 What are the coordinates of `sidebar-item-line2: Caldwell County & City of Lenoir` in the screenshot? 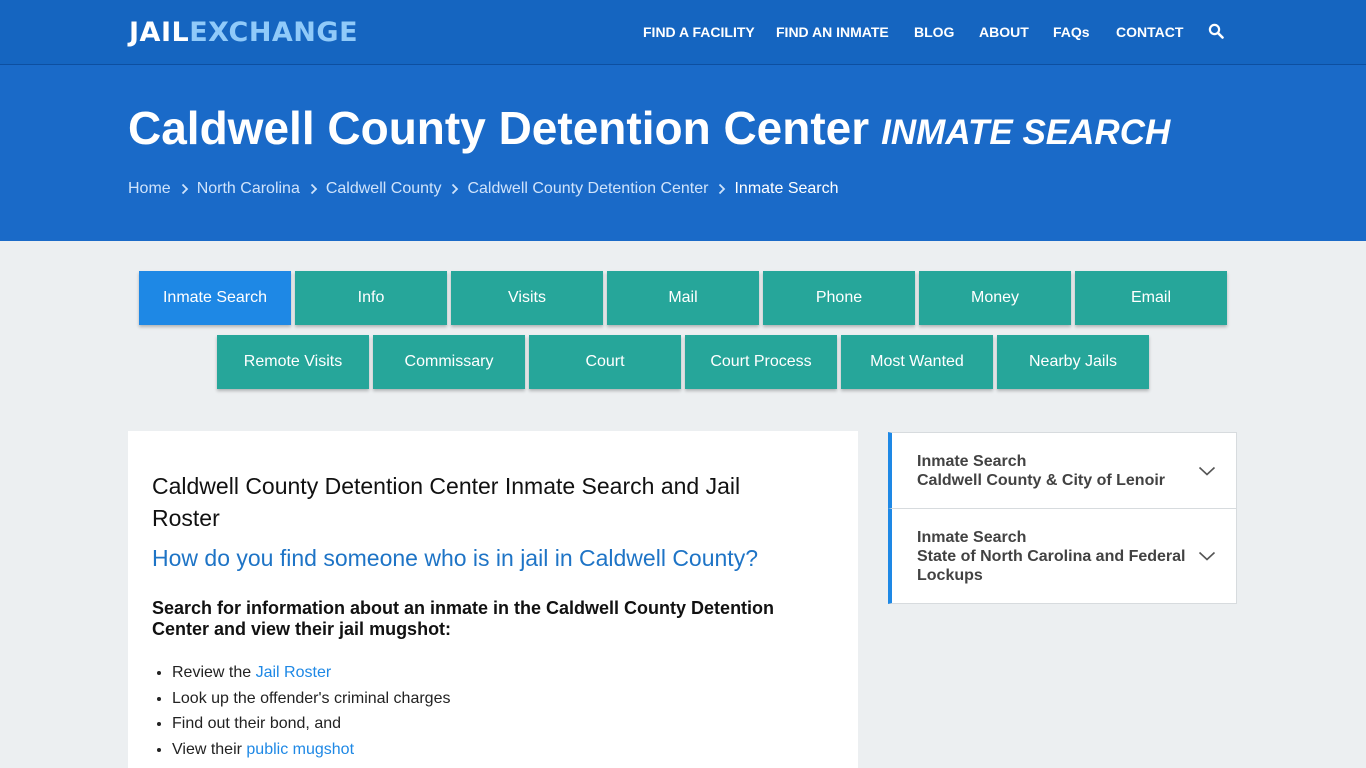 It's located at (1041, 480).